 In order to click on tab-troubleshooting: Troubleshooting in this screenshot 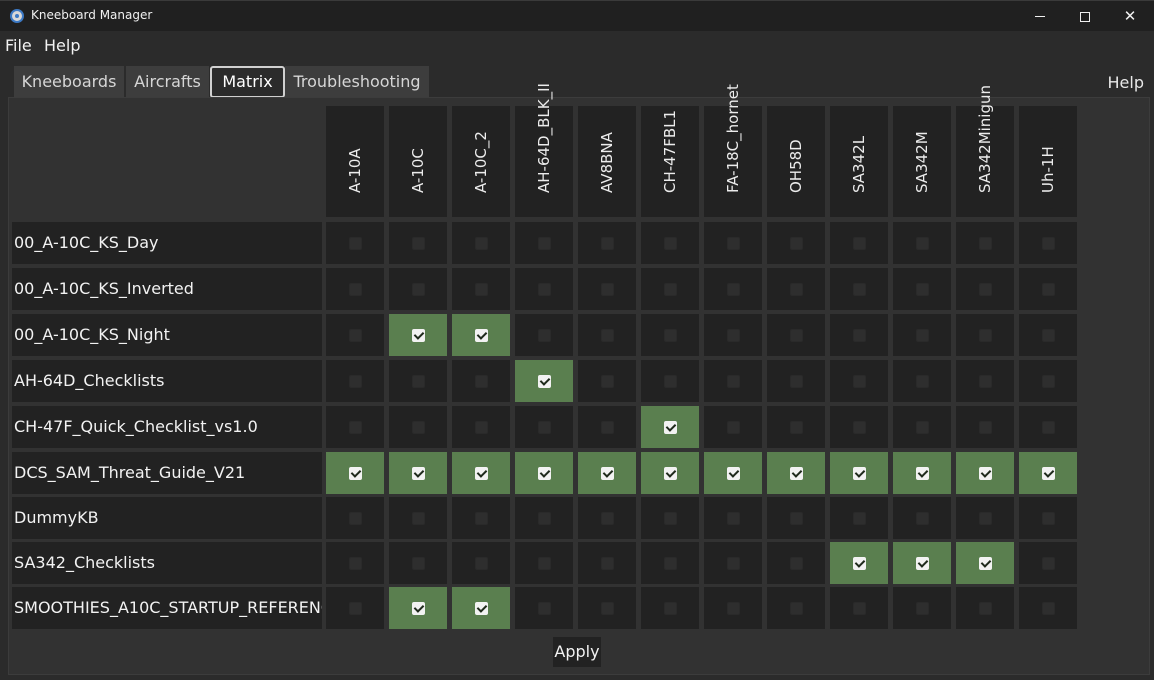, I will do `click(357, 82)`.